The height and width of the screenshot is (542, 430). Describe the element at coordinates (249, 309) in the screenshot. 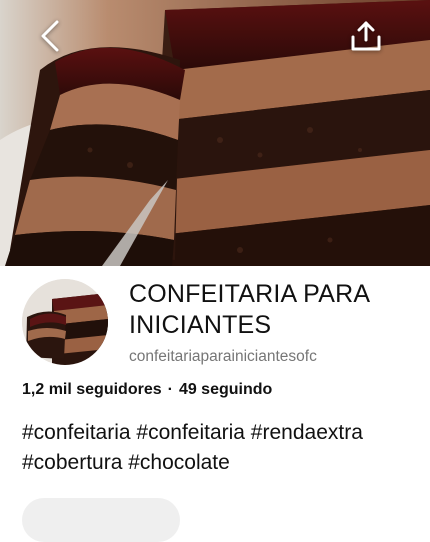

I see `profile-name: CONFEITARIA PARA INICIANTES` at that location.